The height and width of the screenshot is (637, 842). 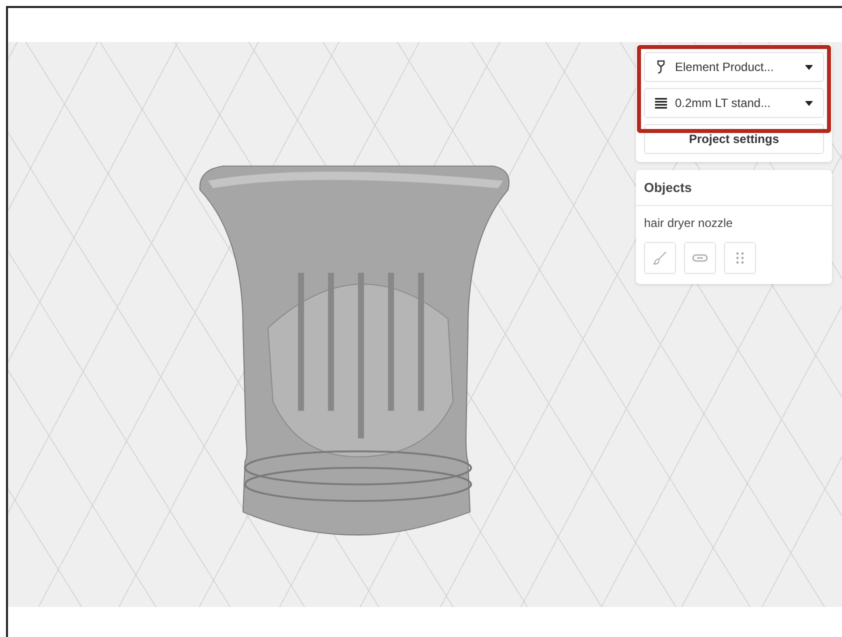 I want to click on nozzle-icon, so click(x=661, y=67).